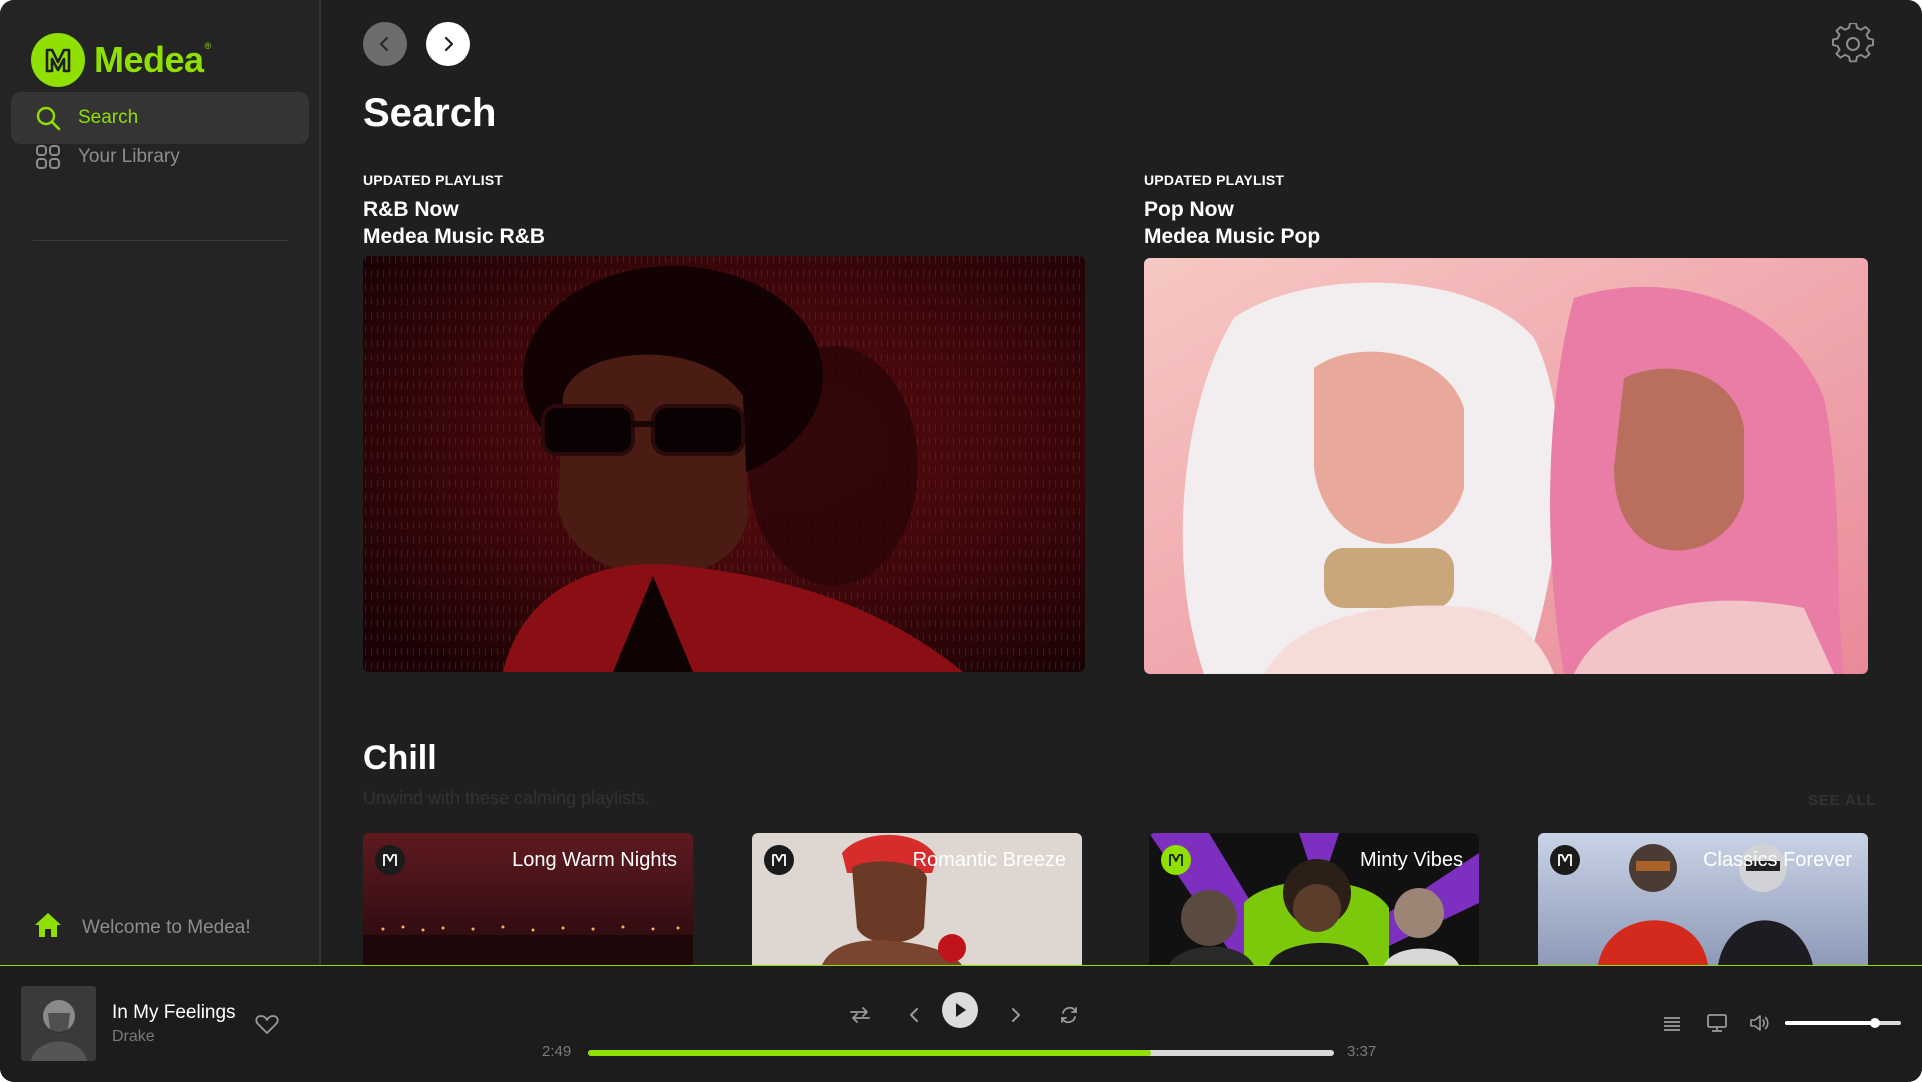 Image resolution: width=1922 pixels, height=1082 pixels. I want to click on player-bar: In My Feelings Drake 2:49 3:37, so click(961, 1023).